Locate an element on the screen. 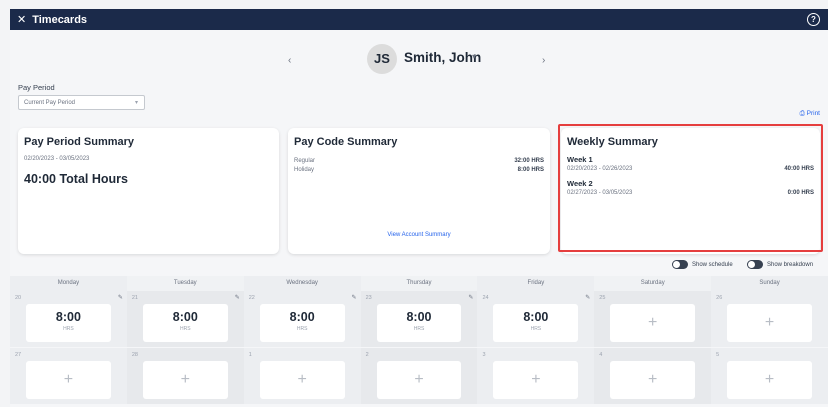 The image size is (828, 407). pay-period-select: Current Pay Period ▾ is located at coordinates (81, 102).